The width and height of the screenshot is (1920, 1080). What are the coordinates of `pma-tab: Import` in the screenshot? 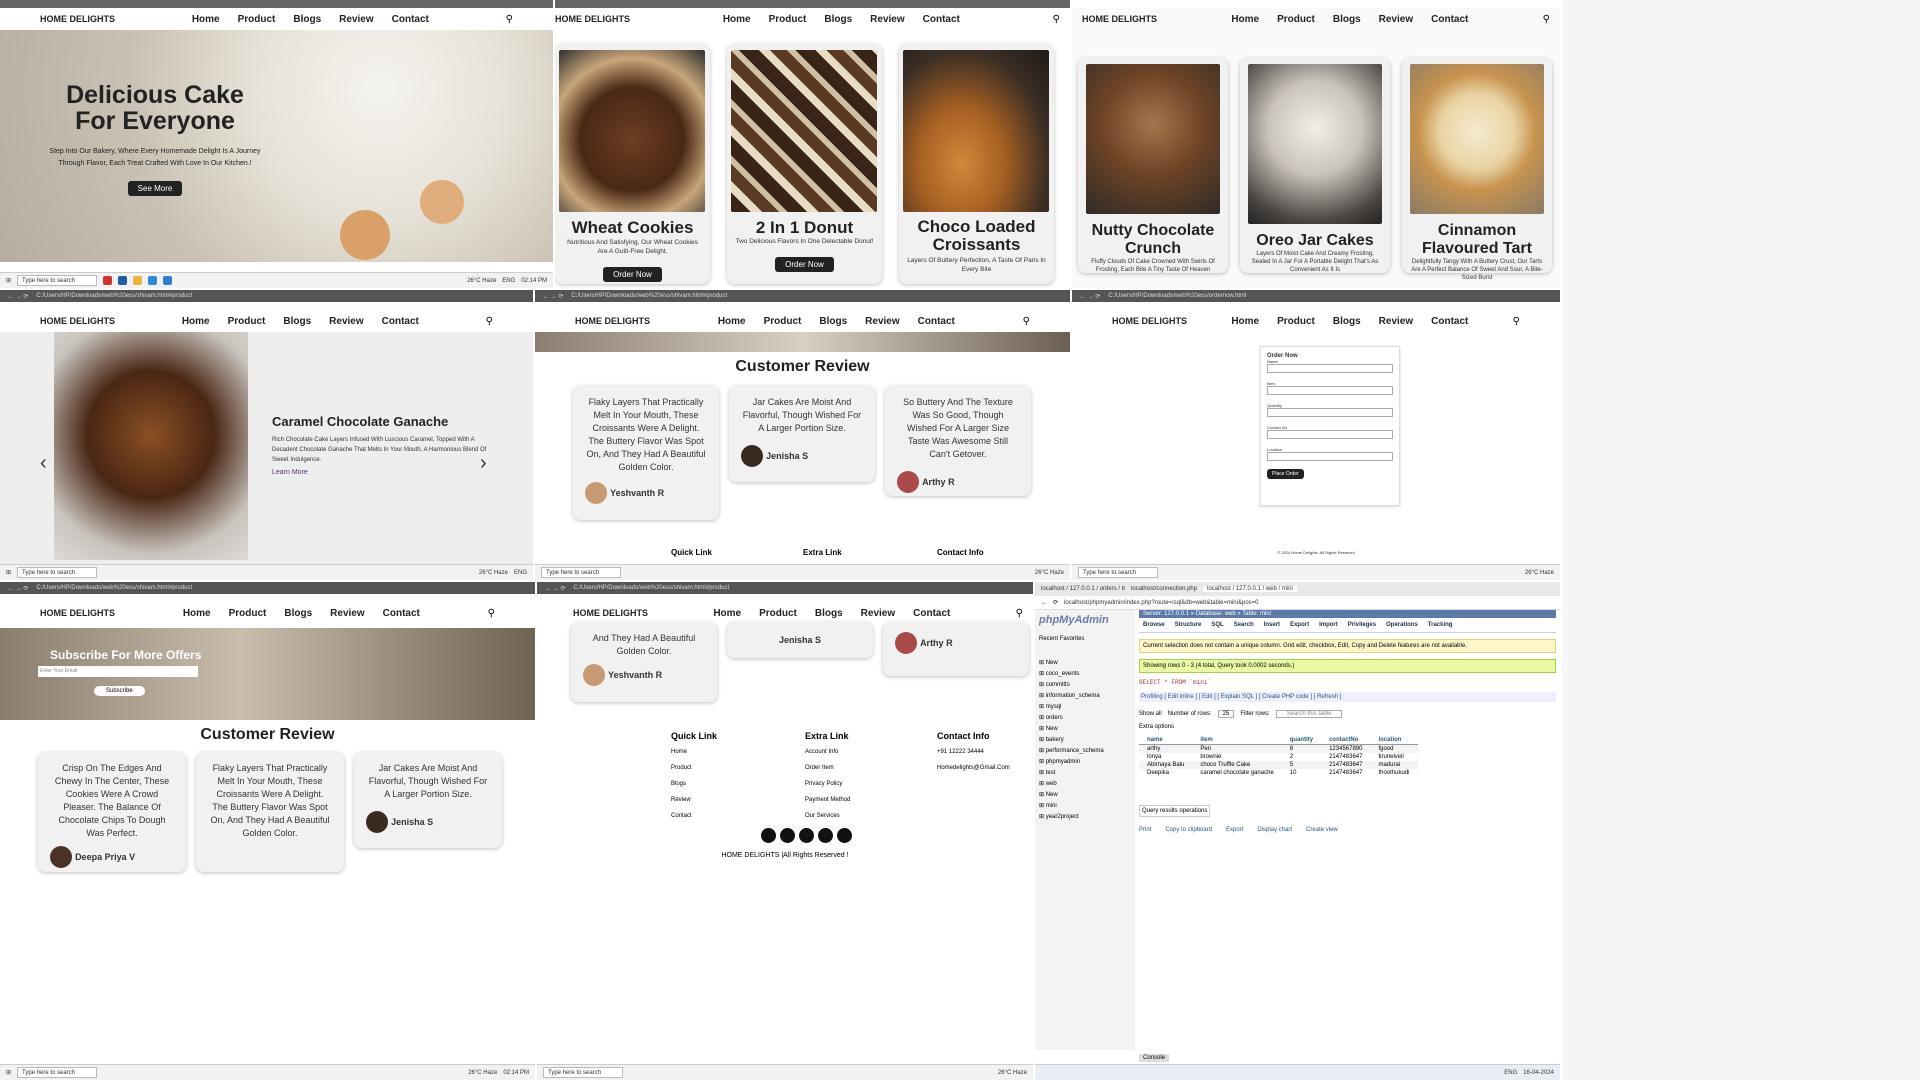 It's located at (1328, 625).